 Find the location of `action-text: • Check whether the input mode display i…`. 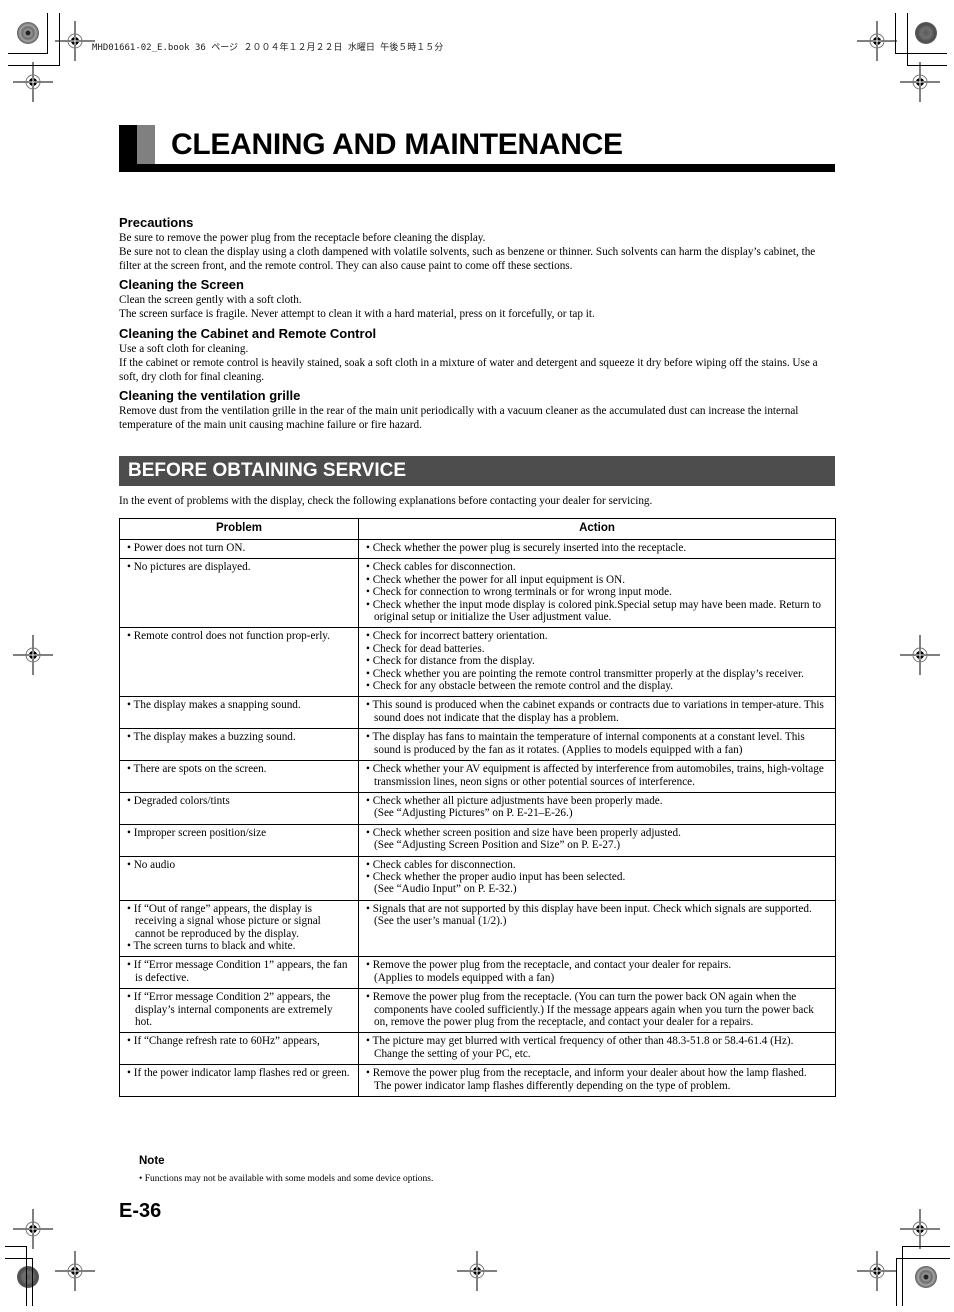

action-text: • Check whether the input mode display i… is located at coordinates (594, 611).